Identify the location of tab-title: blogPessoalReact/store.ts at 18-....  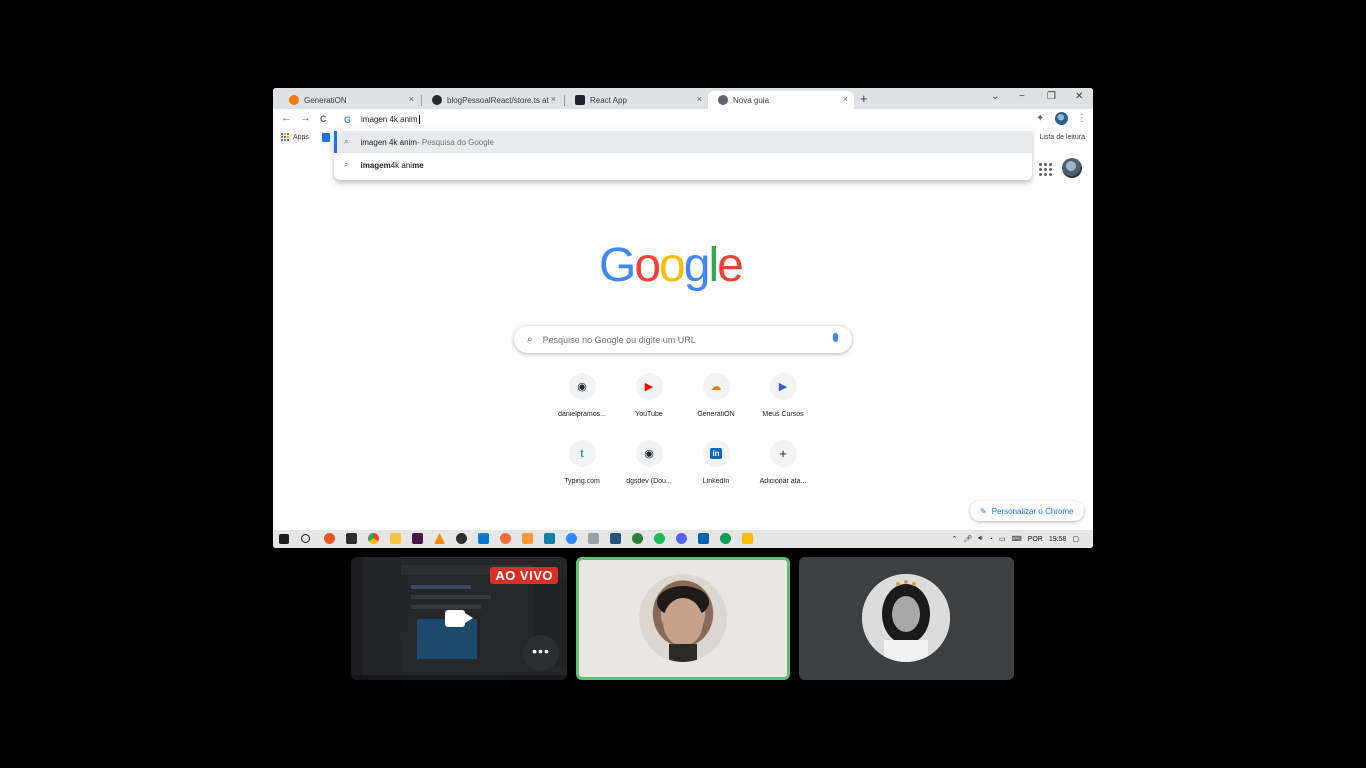
(499, 100).